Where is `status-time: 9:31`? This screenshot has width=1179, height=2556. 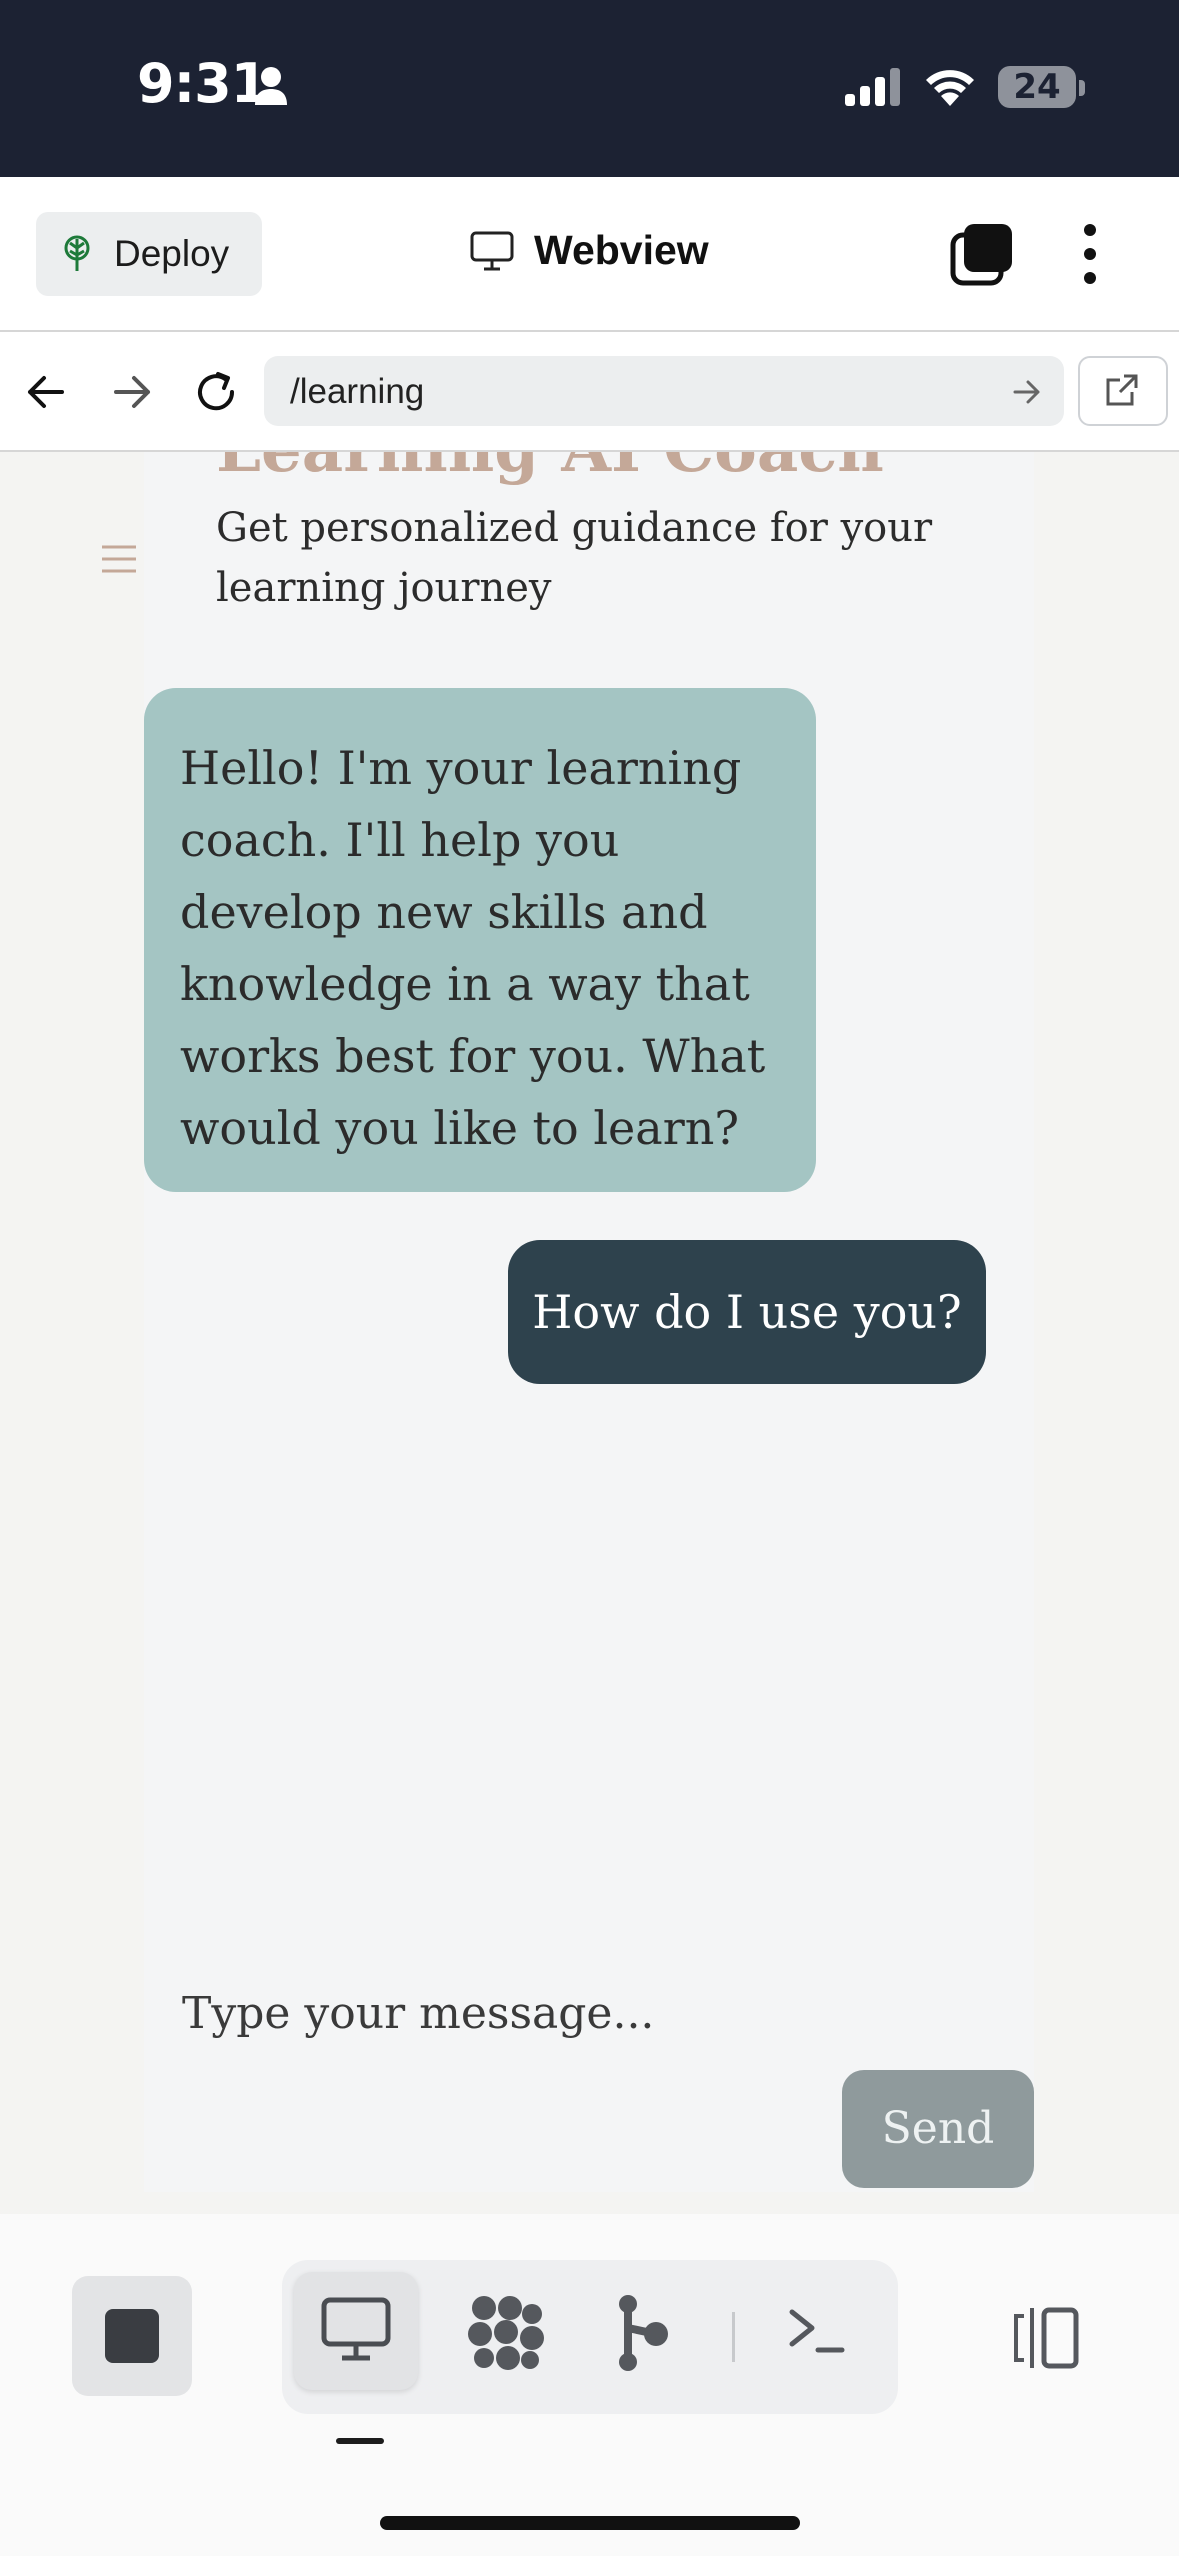 status-time: 9:31 is located at coordinates (202, 83).